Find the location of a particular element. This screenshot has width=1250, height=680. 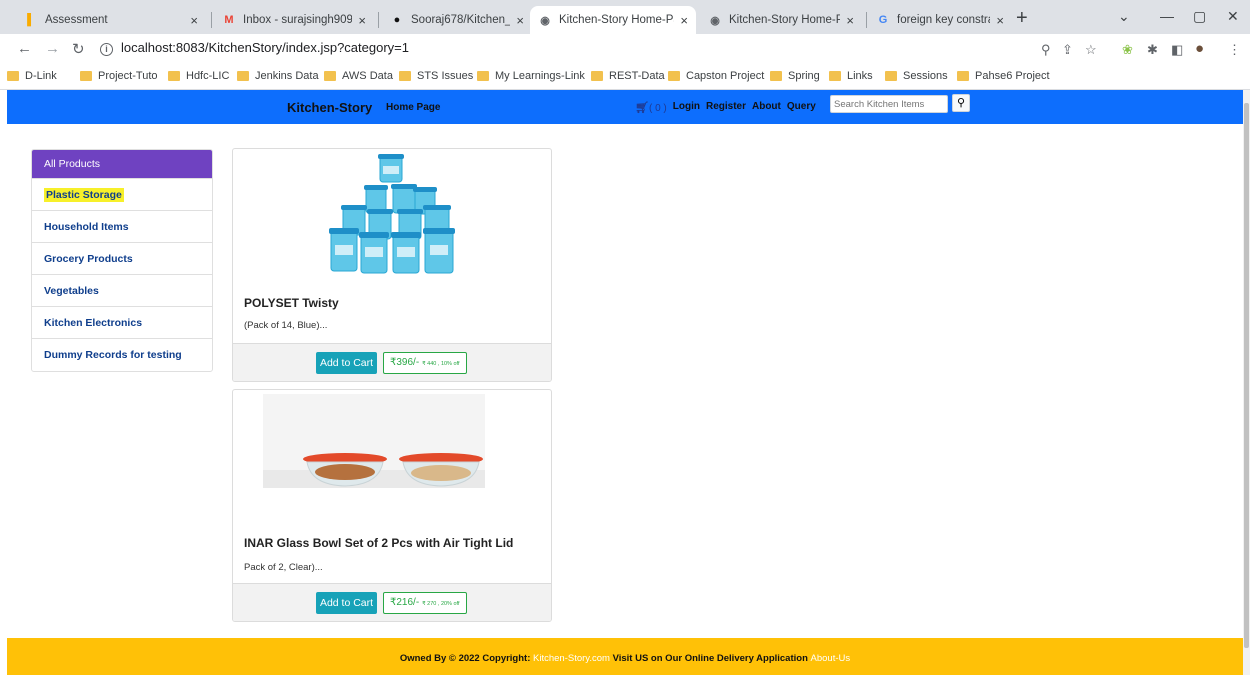

side-panel-icon: ◧ is located at coordinates (1177, 50).